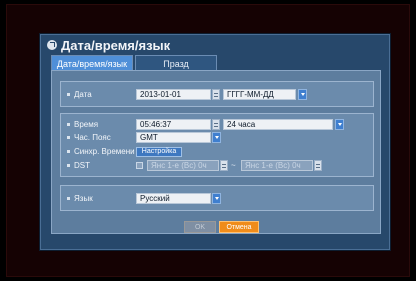 The height and width of the screenshot is (281, 416). What do you see at coordinates (79, 94) in the screenshot?
I see `date-label: Дата` at bounding box center [79, 94].